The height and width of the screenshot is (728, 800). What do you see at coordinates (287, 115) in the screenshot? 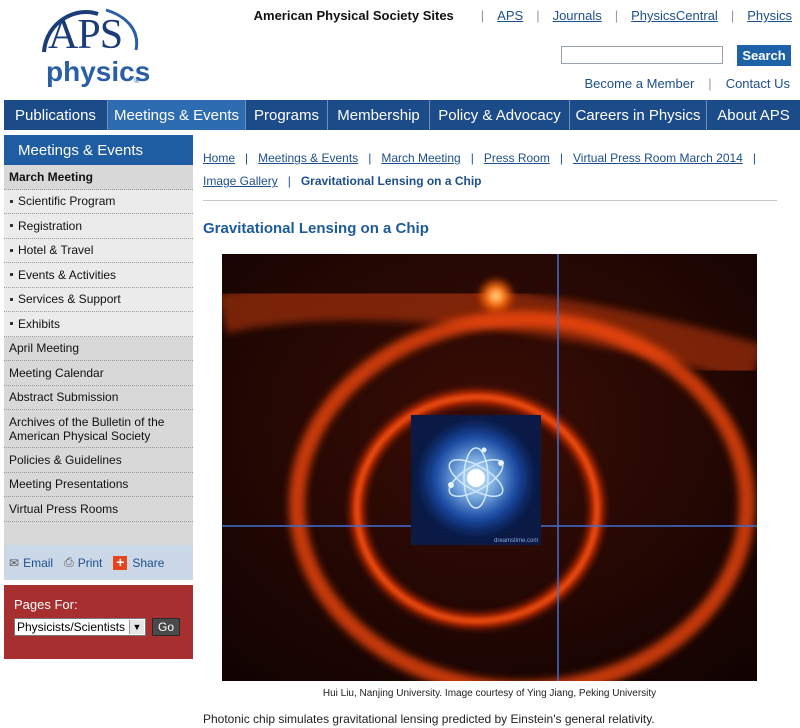
I see `nav-programs: Programs` at bounding box center [287, 115].